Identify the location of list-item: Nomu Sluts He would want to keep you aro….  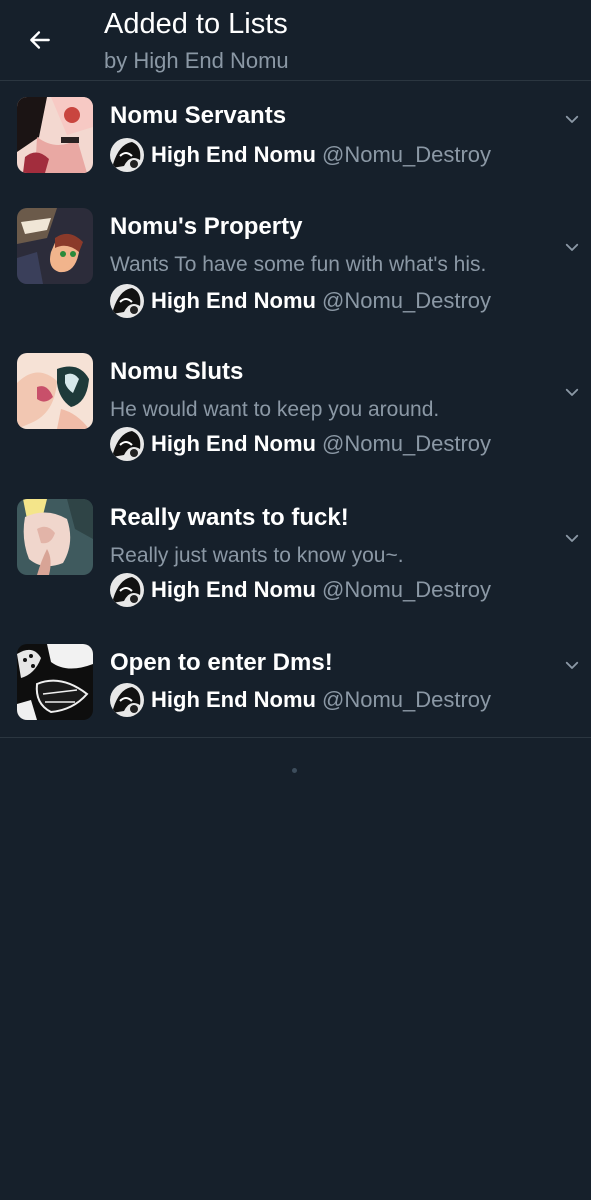
(295, 409).